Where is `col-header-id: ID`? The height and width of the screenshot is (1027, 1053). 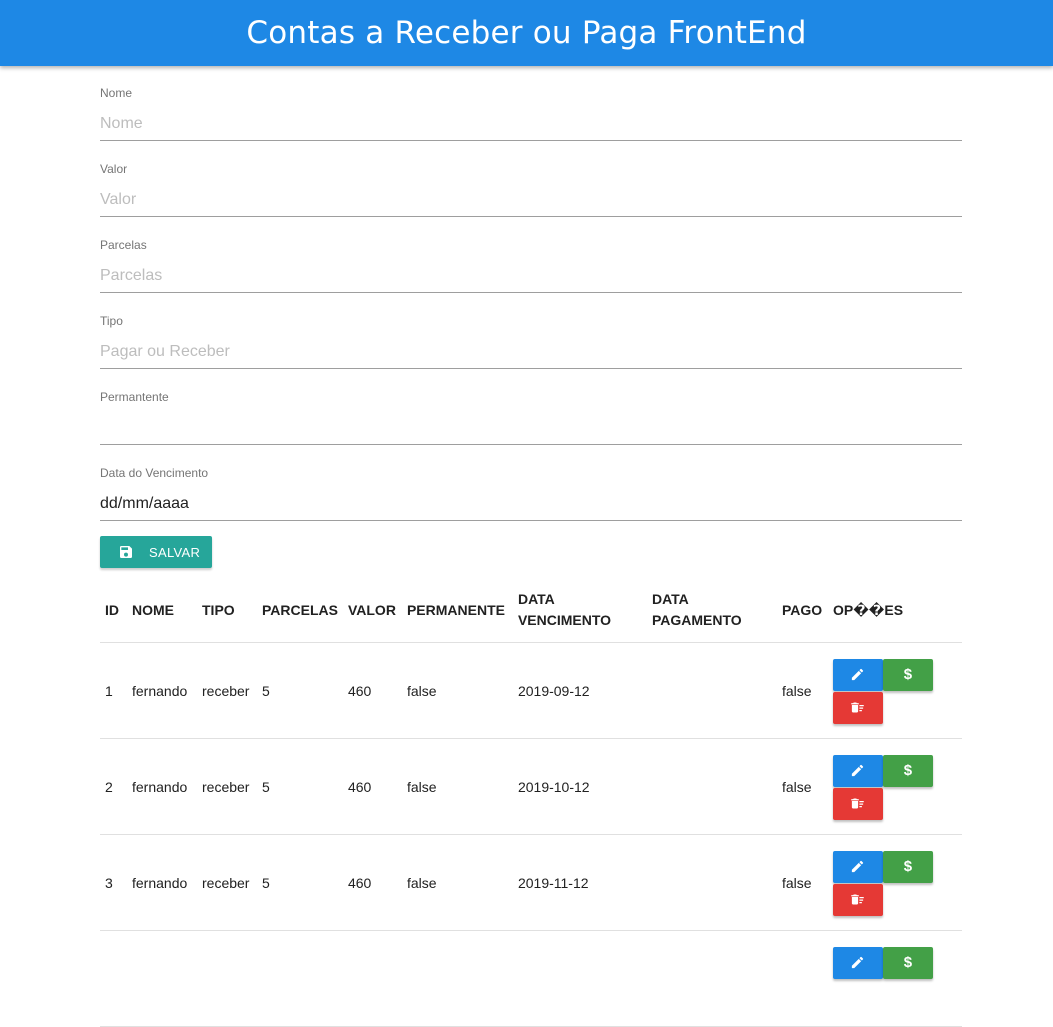 col-header-id: ID is located at coordinates (113, 610).